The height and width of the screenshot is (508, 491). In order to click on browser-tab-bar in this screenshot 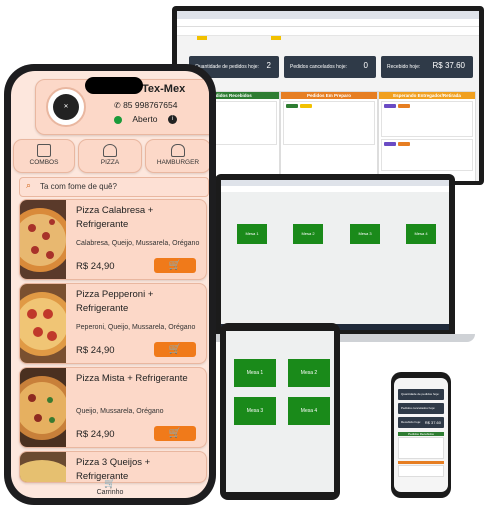, I will do `click(328, 15)`.